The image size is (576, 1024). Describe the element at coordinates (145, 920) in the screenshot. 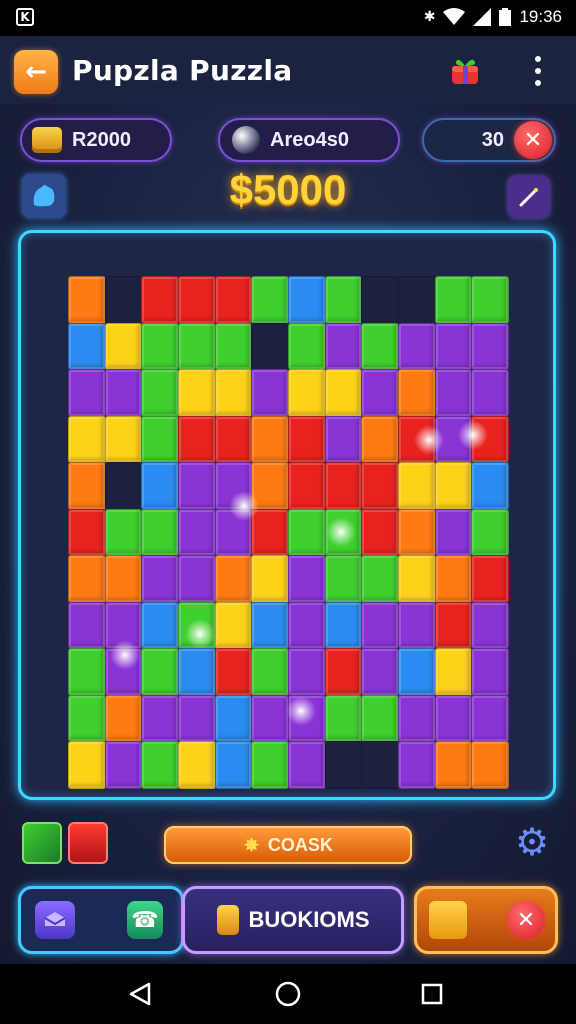

I see `phone-icon: ☎` at that location.